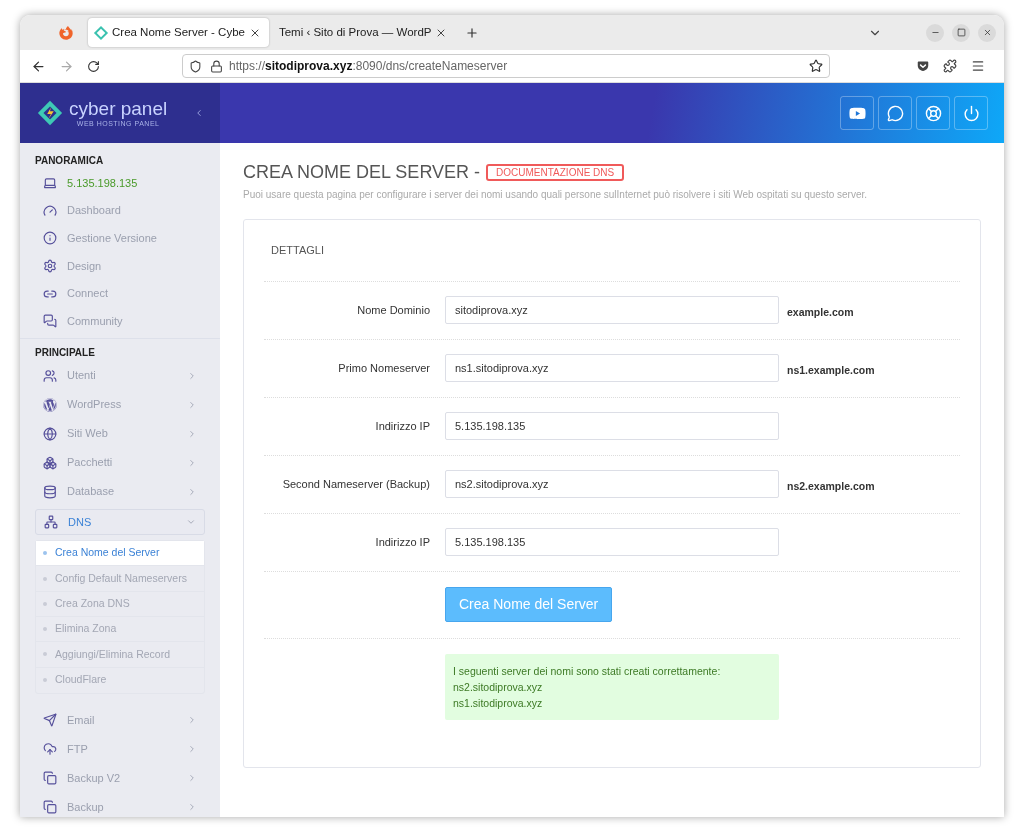 The width and height of the screenshot is (1024, 839). Describe the element at coordinates (120, 630) in the screenshot. I see `submenu-item: Elimina Zona` at that location.